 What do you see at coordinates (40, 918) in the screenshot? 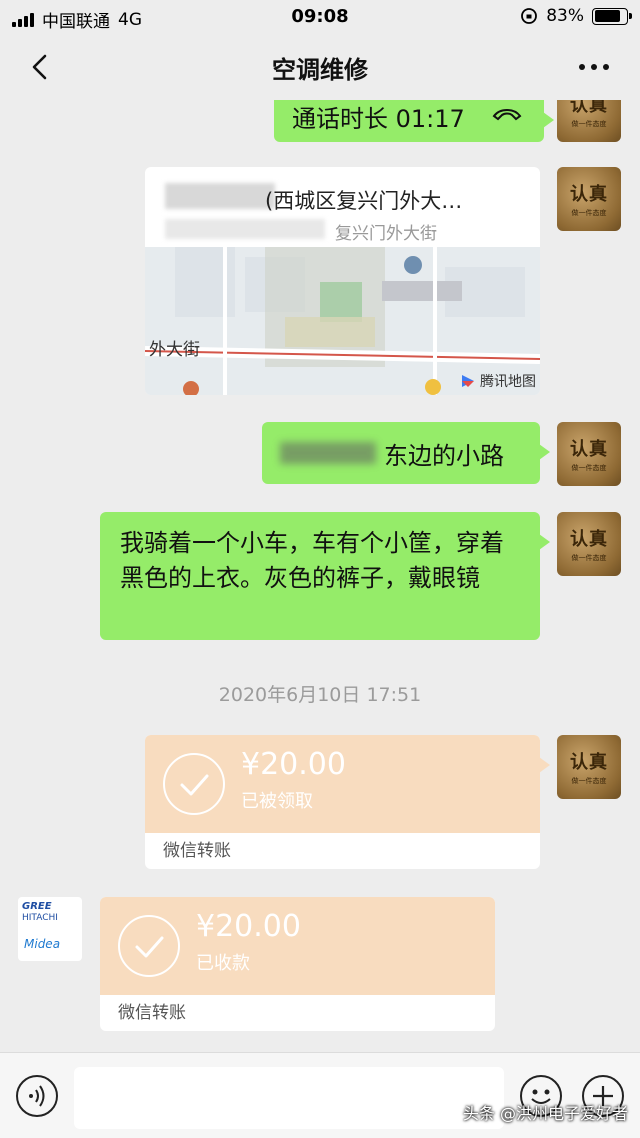
I see `hitachi-logo: HITACHI` at bounding box center [40, 918].